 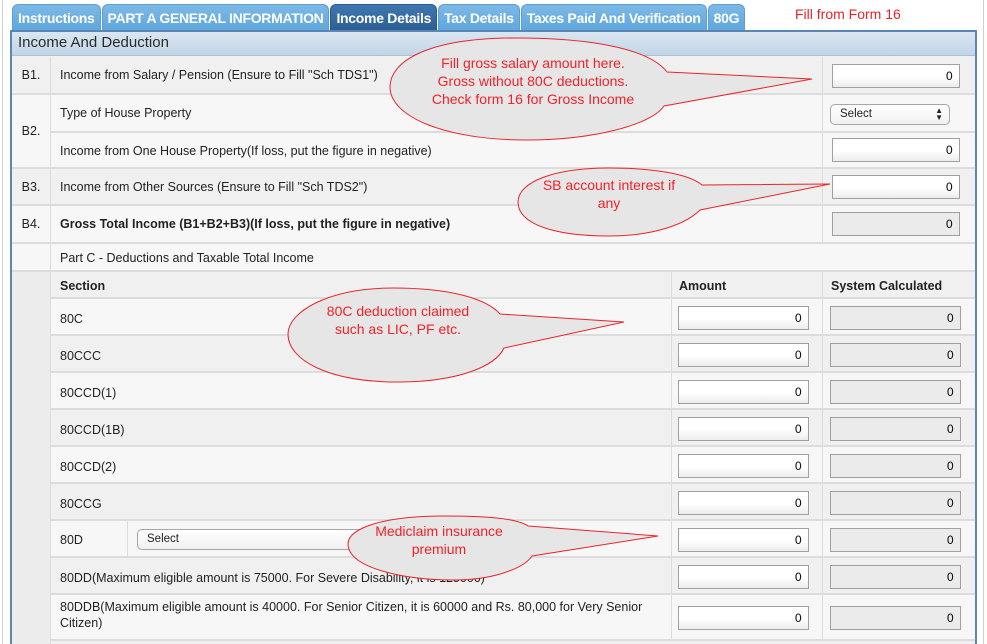 What do you see at coordinates (513, 428) in the screenshot?
I see `deduction-row: 80CCD(1B) 0 0` at bounding box center [513, 428].